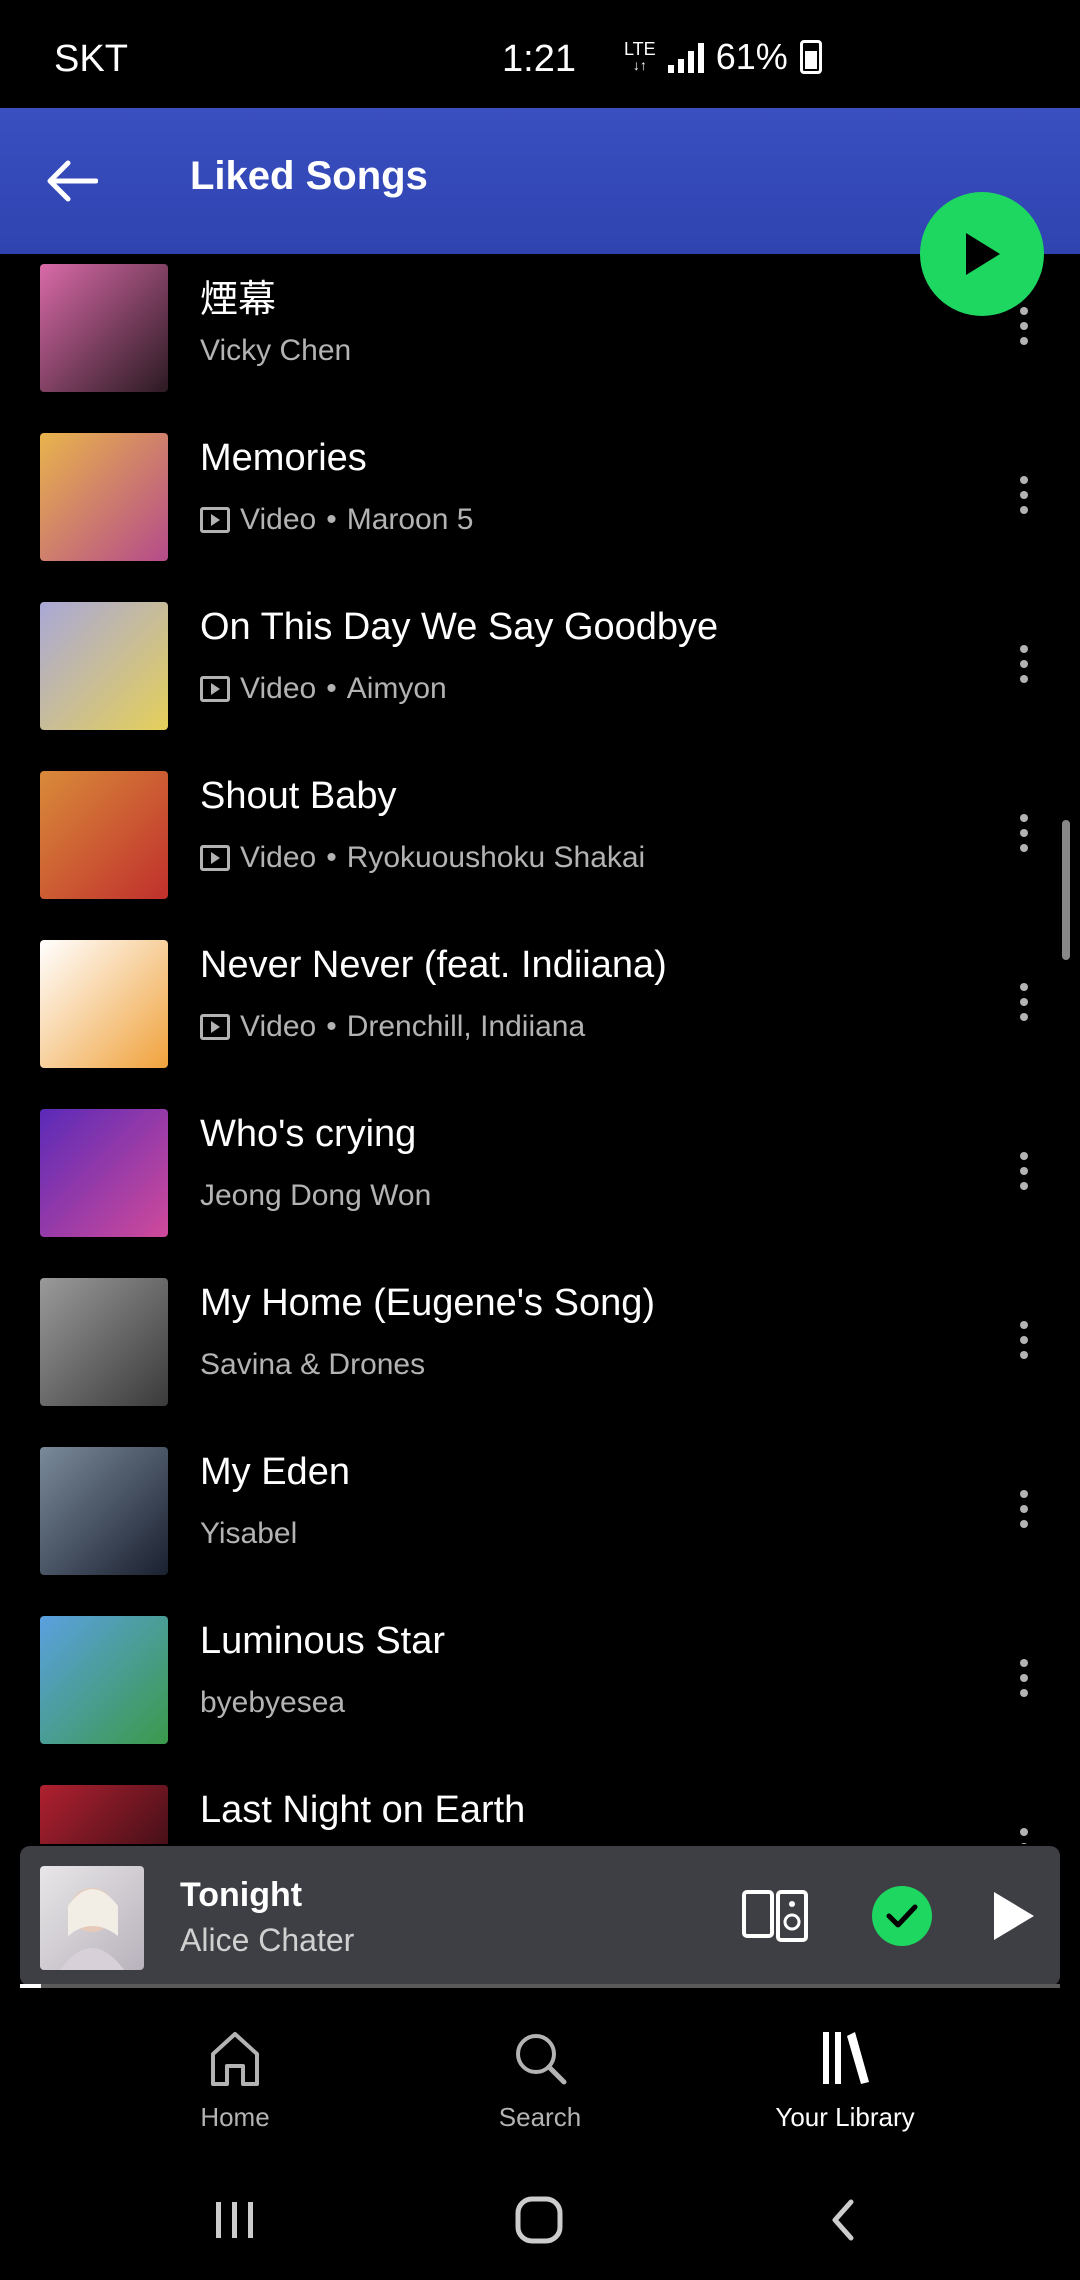 Image resolution: width=1080 pixels, height=2280 pixels. Describe the element at coordinates (275, 1472) in the screenshot. I see `song-title: My Eden` at that location.